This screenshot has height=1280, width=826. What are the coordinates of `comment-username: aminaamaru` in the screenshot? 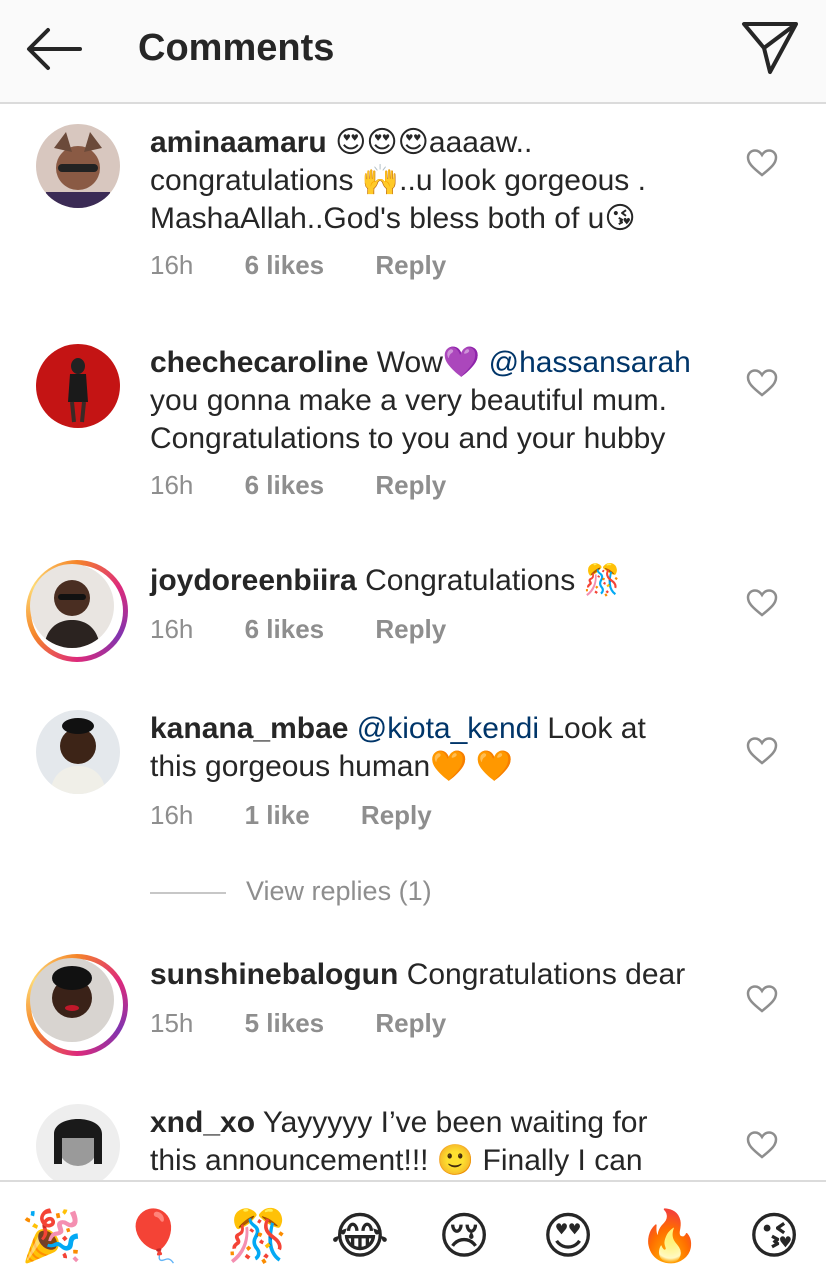 It's located at (238, 142).